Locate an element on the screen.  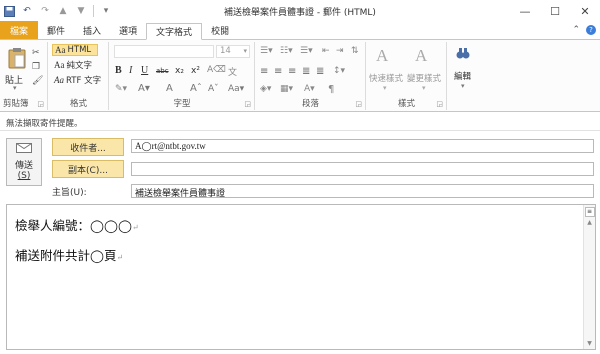
change-styles-label: 變更樣式 is located at coordinates (424, 78).